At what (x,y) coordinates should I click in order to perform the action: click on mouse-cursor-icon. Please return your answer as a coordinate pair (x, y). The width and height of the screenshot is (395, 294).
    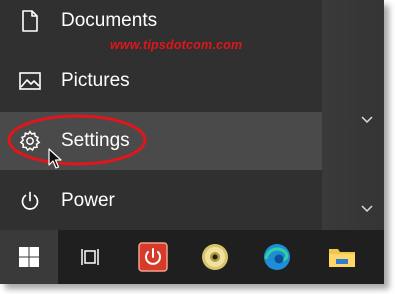
    Looking at the image, I should click on (55, 158).